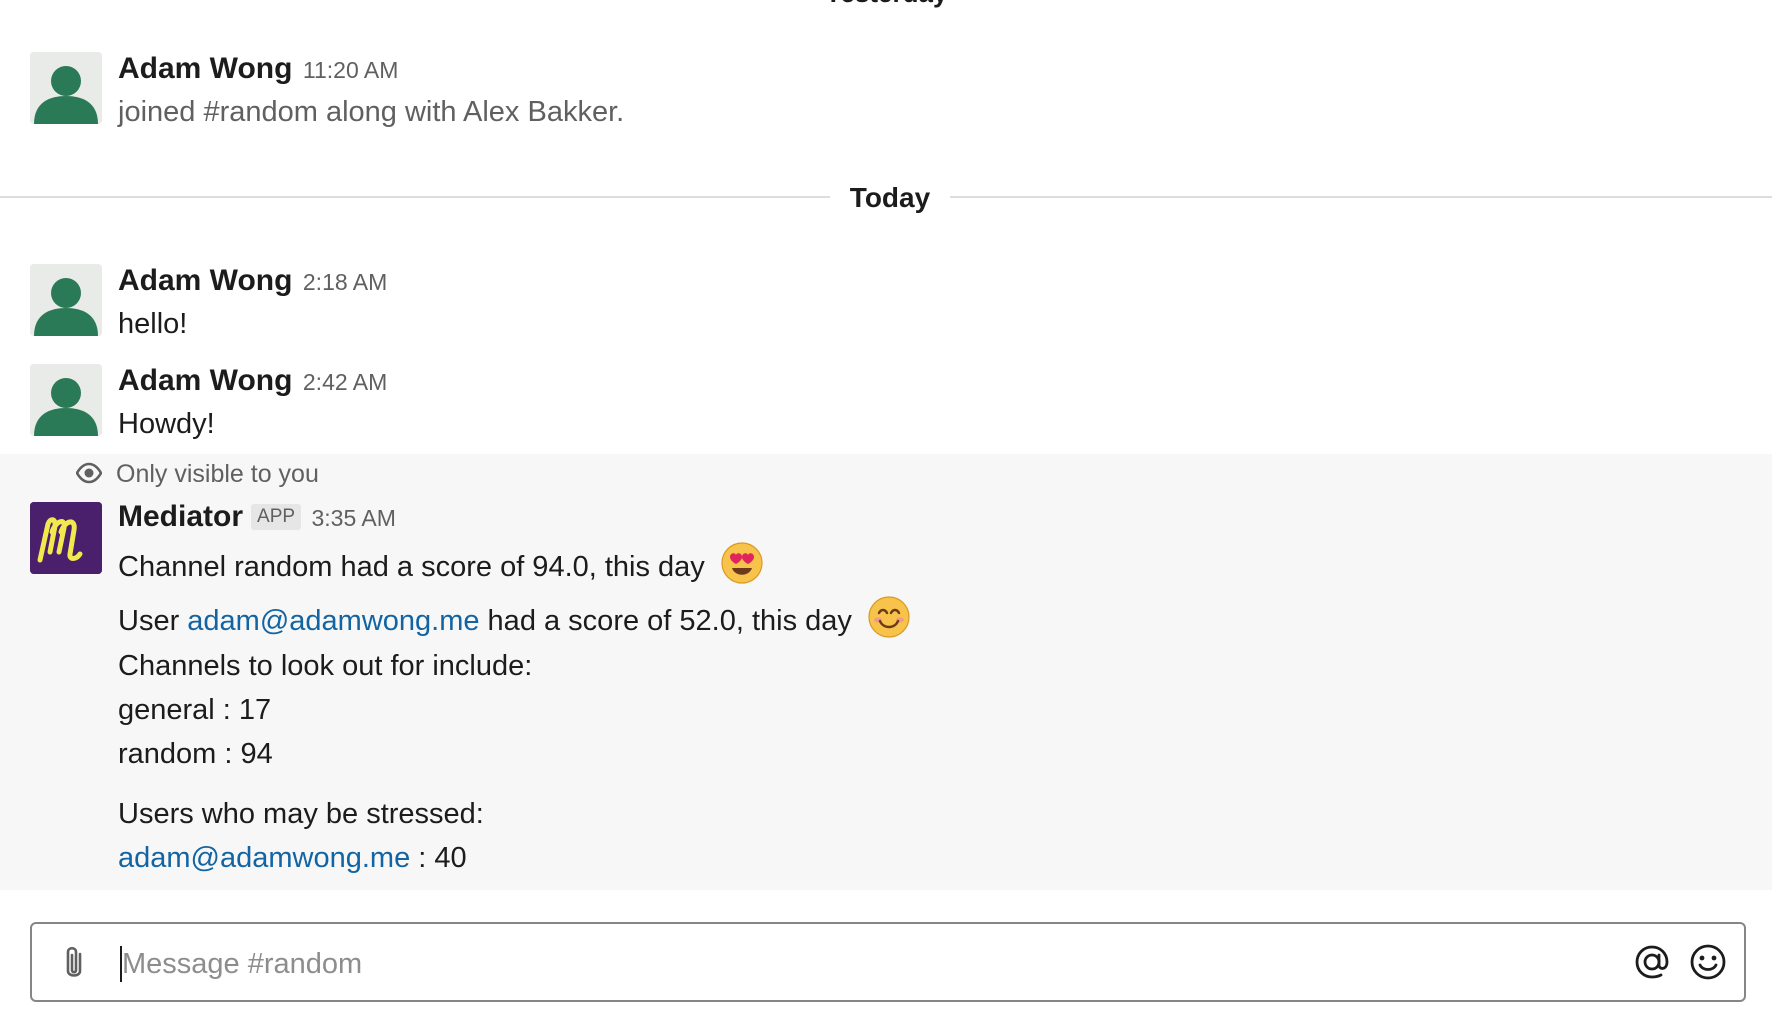 This screenshot has width=1772, height=1030. What do you see at coordinates (886, 4) in the screenshot?
I see `date-divider-yesterday: Yesterday` at bounding box center [886, 4].